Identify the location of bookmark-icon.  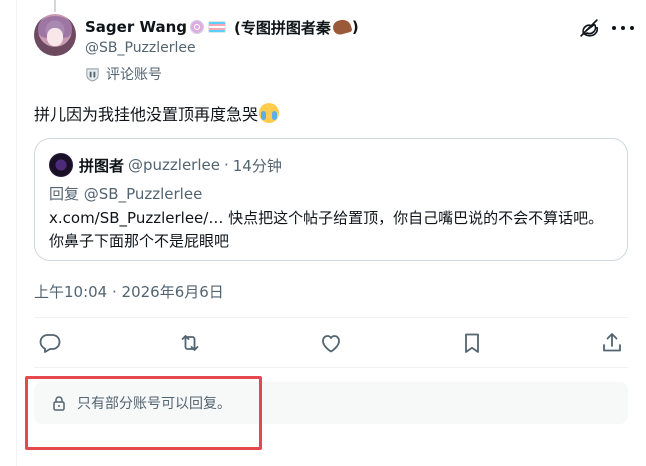
(472, 343).